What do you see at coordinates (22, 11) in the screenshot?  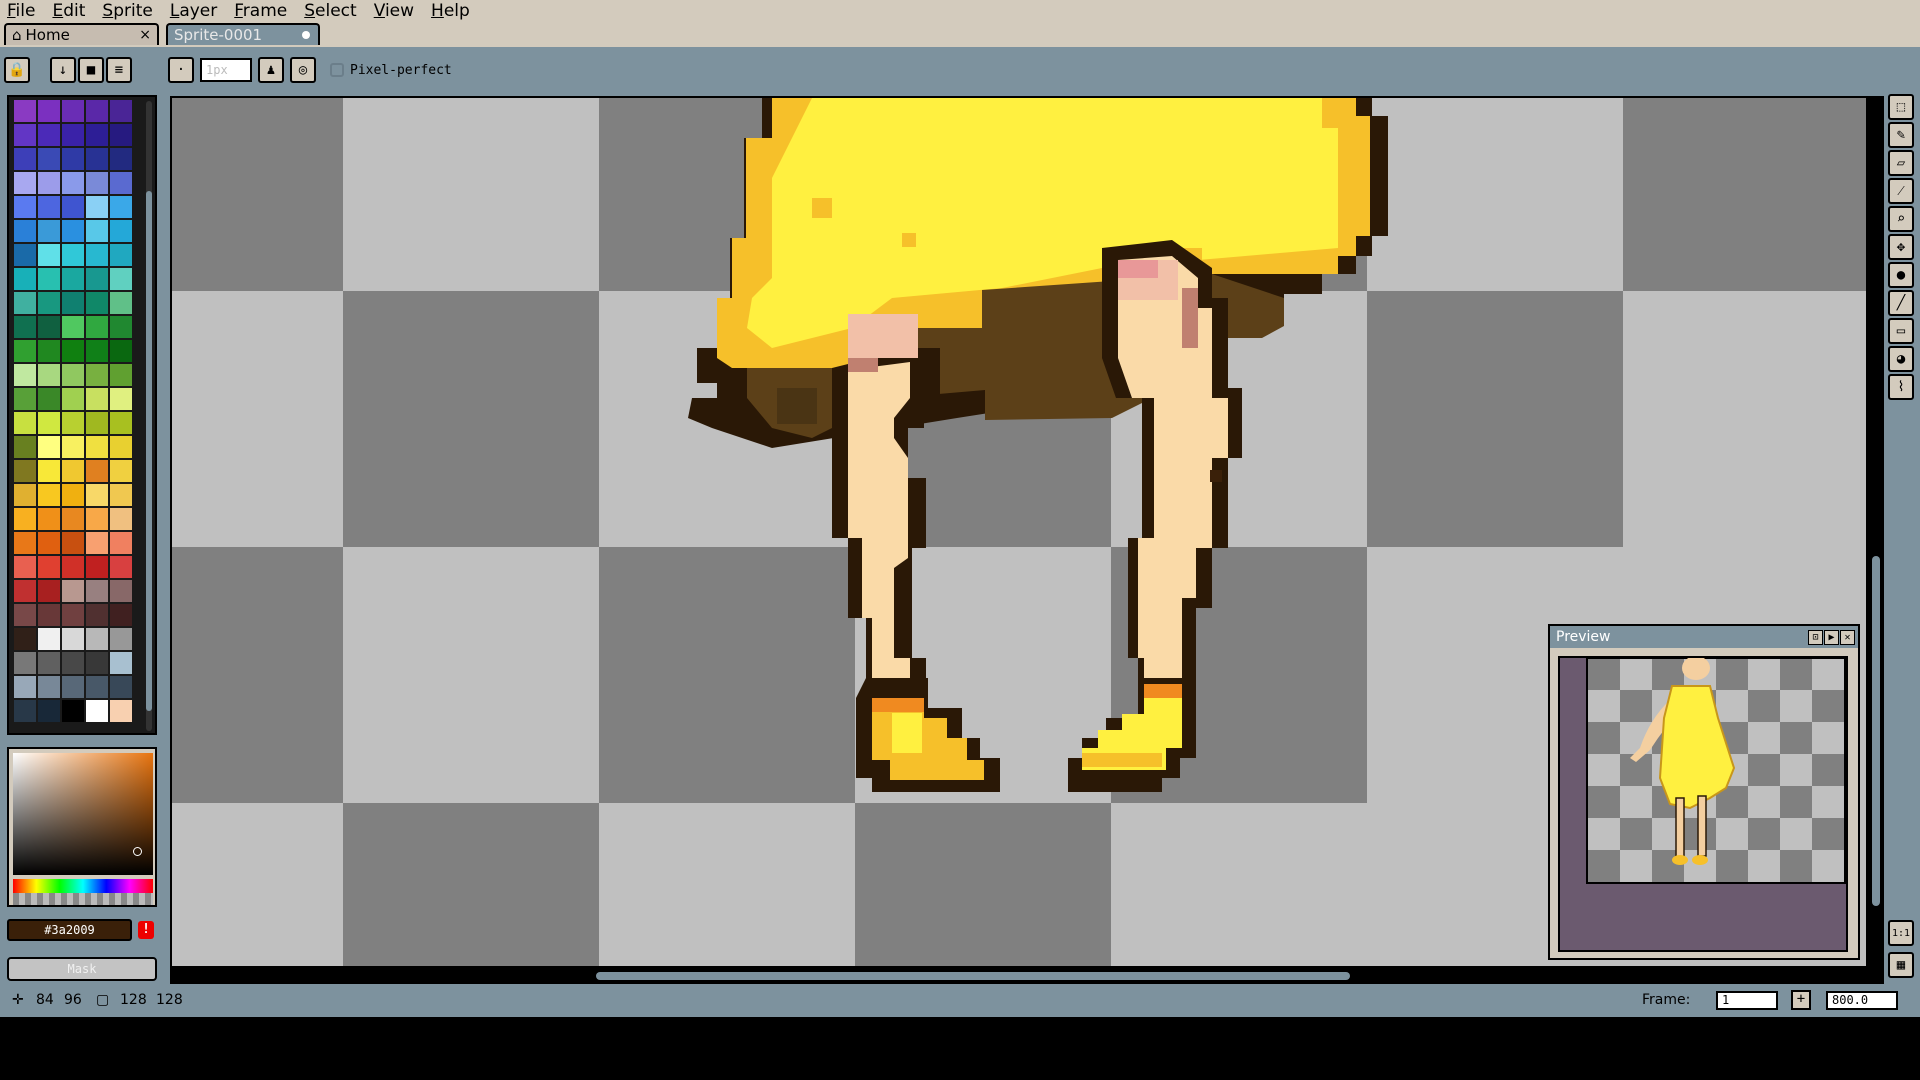 I see `menu-file: File` at bounding box center [22, 11].